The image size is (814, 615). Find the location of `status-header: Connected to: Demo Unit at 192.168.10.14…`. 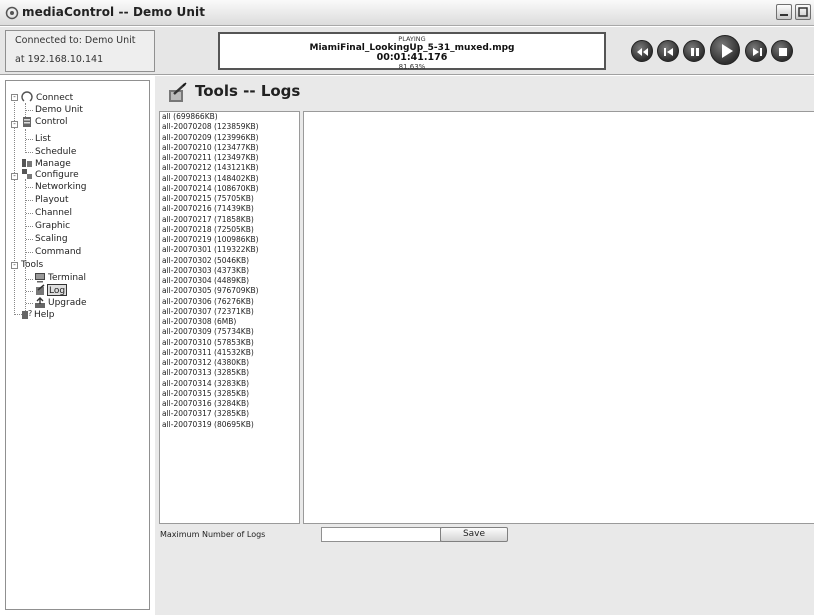

status-header: Connected to: Demo Unit at 192.168.10.14… is located at coordinates (407, 51).